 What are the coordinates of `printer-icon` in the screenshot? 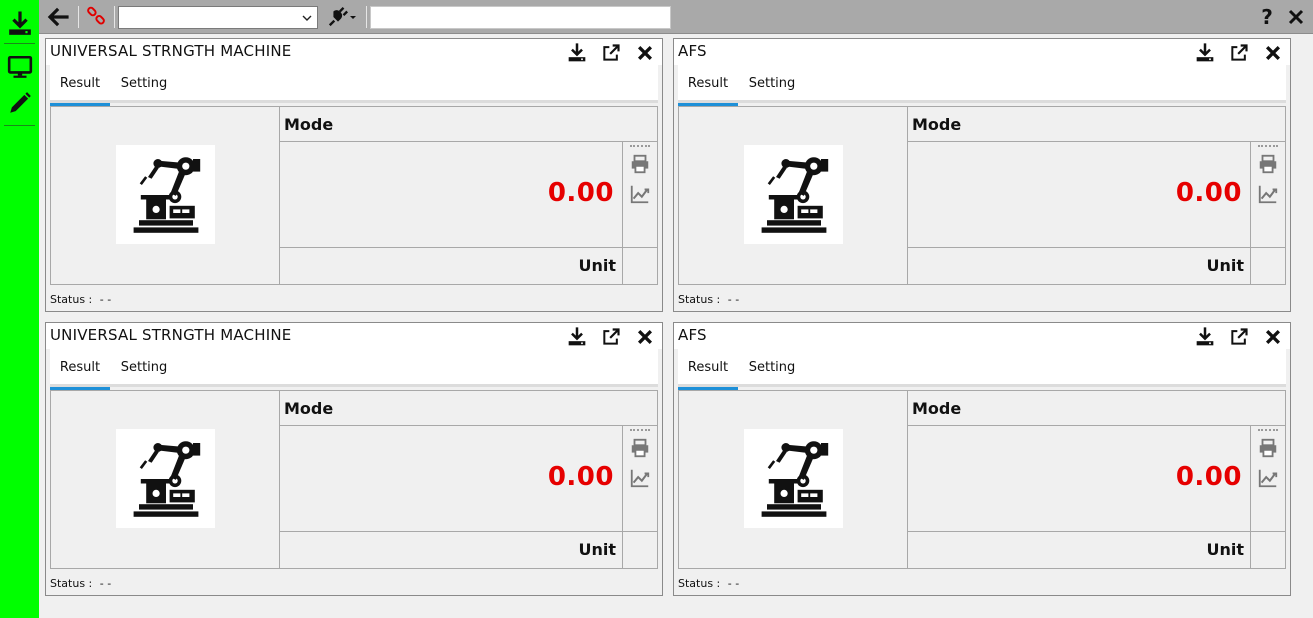 It's located at (640, 448).